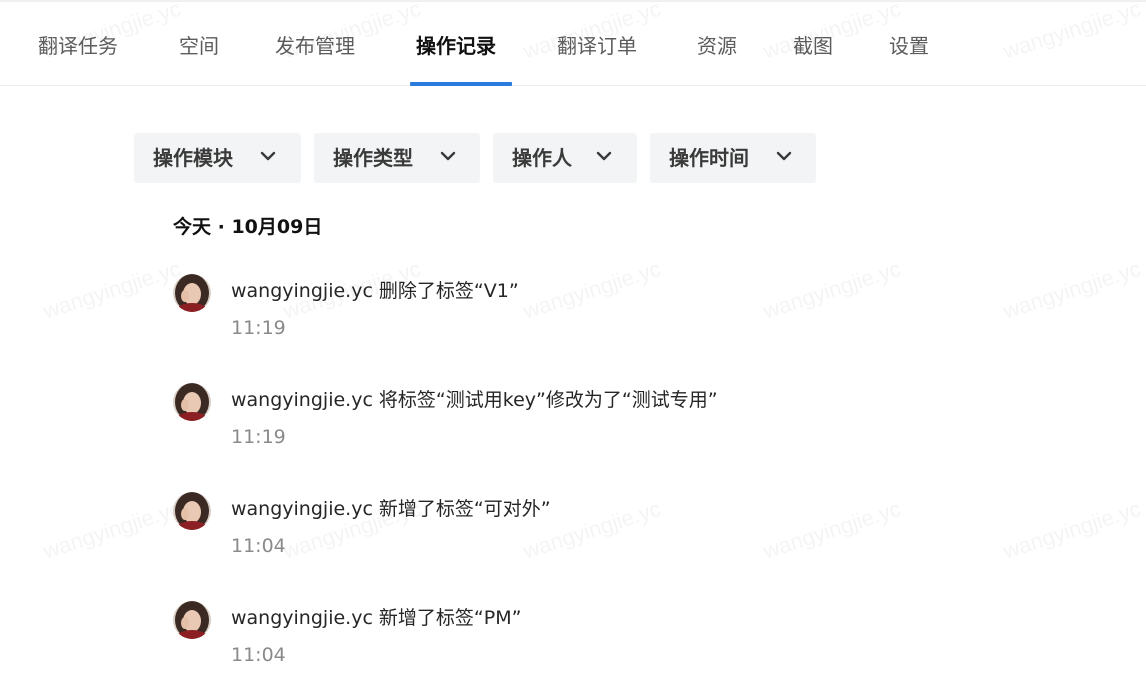  I want to click on filter-label: 操作人, so click(542, 158).